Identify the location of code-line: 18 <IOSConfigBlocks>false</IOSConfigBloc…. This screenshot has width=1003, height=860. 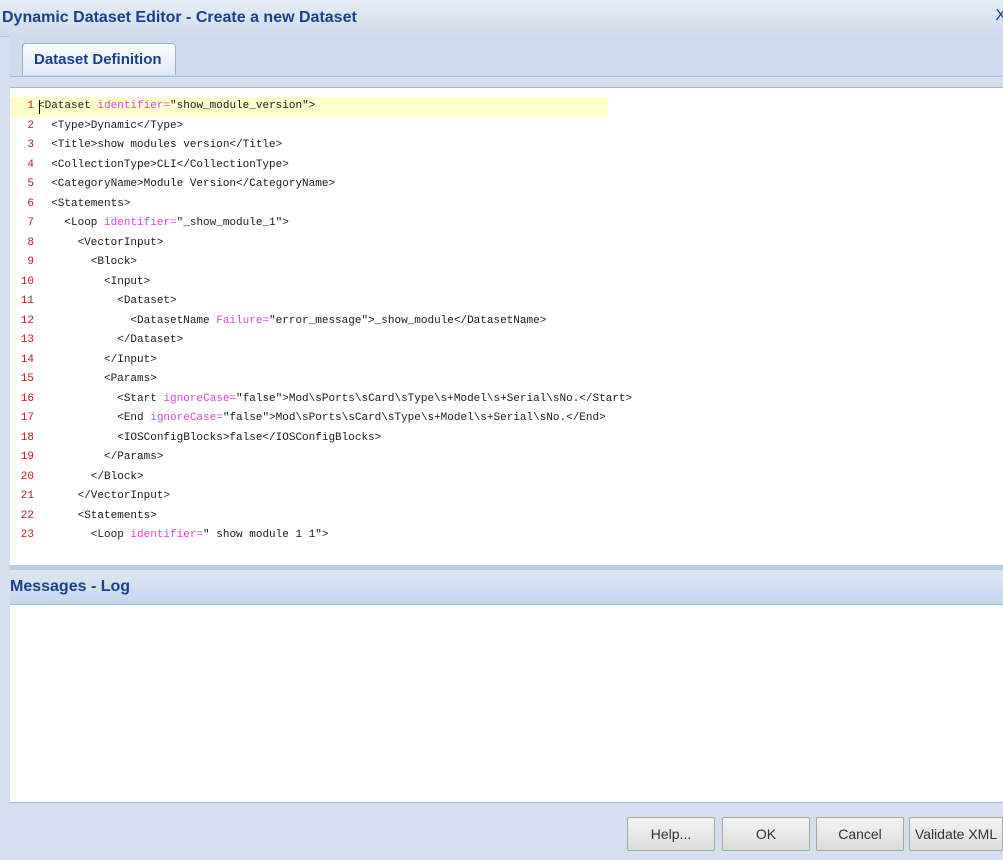
(506, 439).